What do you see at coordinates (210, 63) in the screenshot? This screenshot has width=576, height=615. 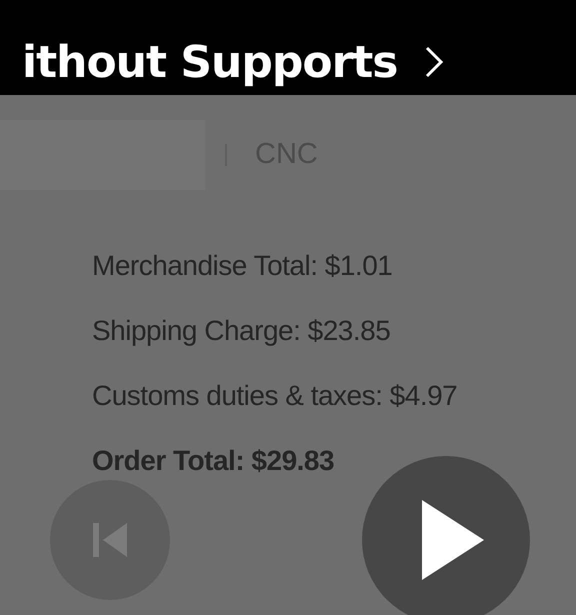 I see `video-title: ithout Supports` at bounding box center [210, 63].